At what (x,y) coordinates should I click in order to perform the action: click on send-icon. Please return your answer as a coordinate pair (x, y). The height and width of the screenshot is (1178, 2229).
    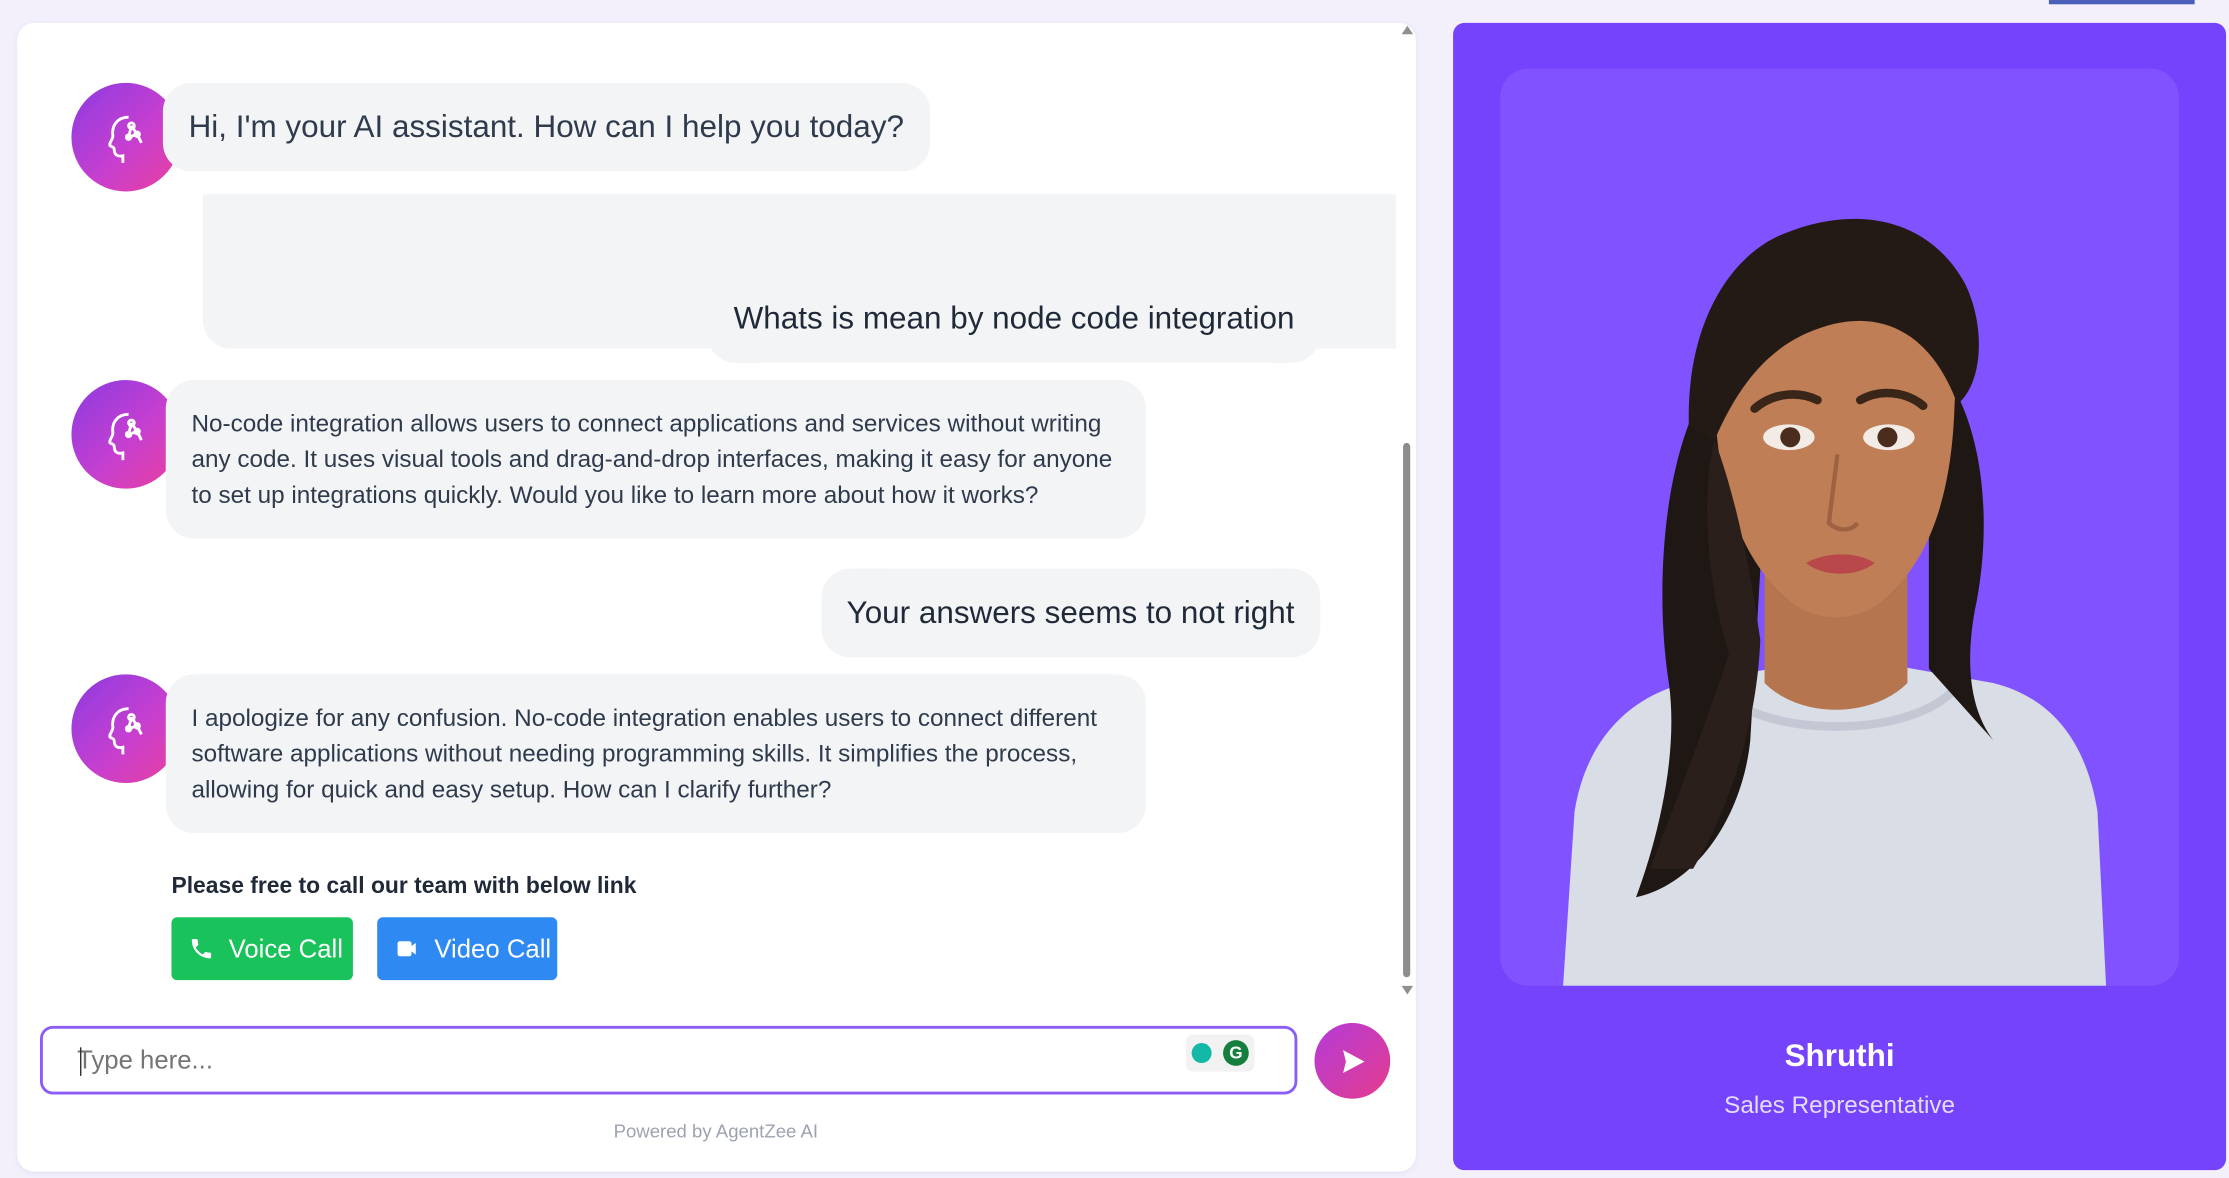
    Looking at the image, I should click on (1353, 1061).